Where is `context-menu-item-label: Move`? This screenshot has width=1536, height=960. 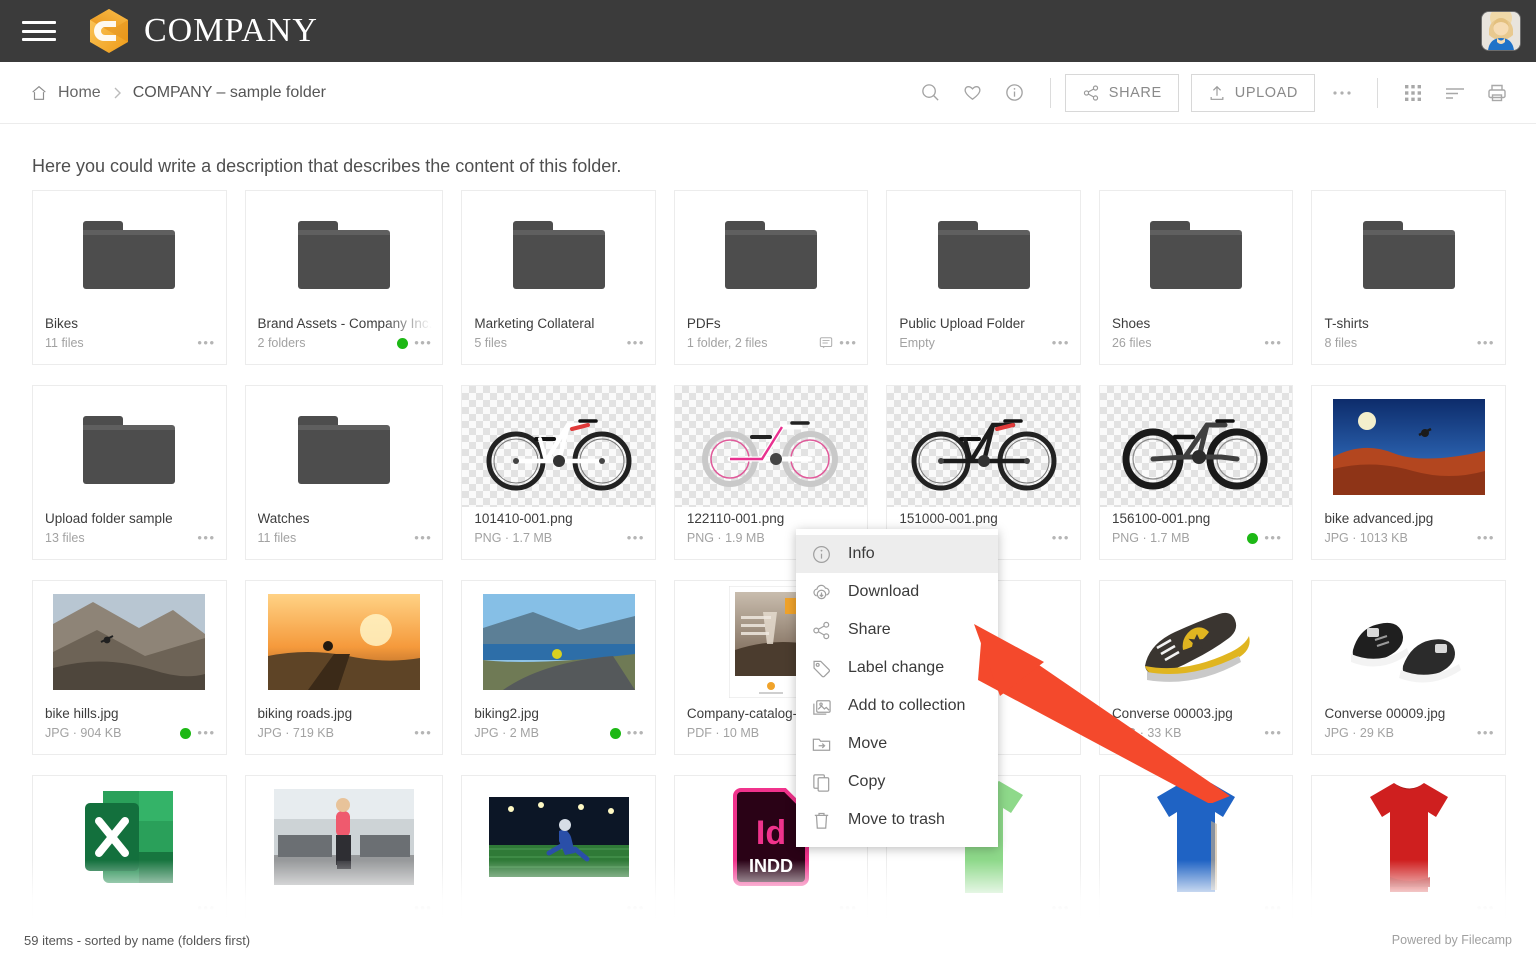 context-menu-item-label: Move is located at coordinates (868, 743).